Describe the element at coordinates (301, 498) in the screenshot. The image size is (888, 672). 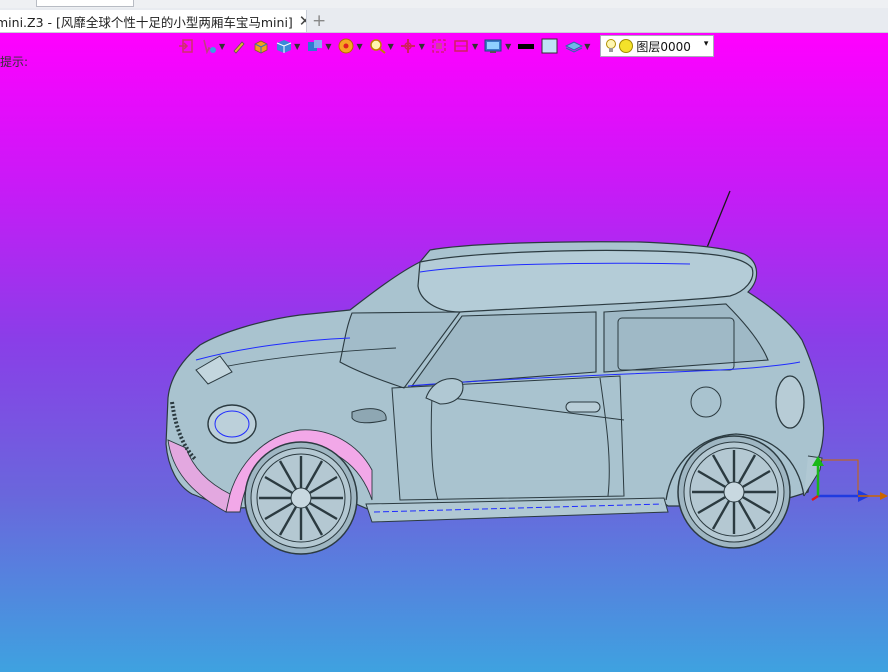
I see `front-wheel` at that location.